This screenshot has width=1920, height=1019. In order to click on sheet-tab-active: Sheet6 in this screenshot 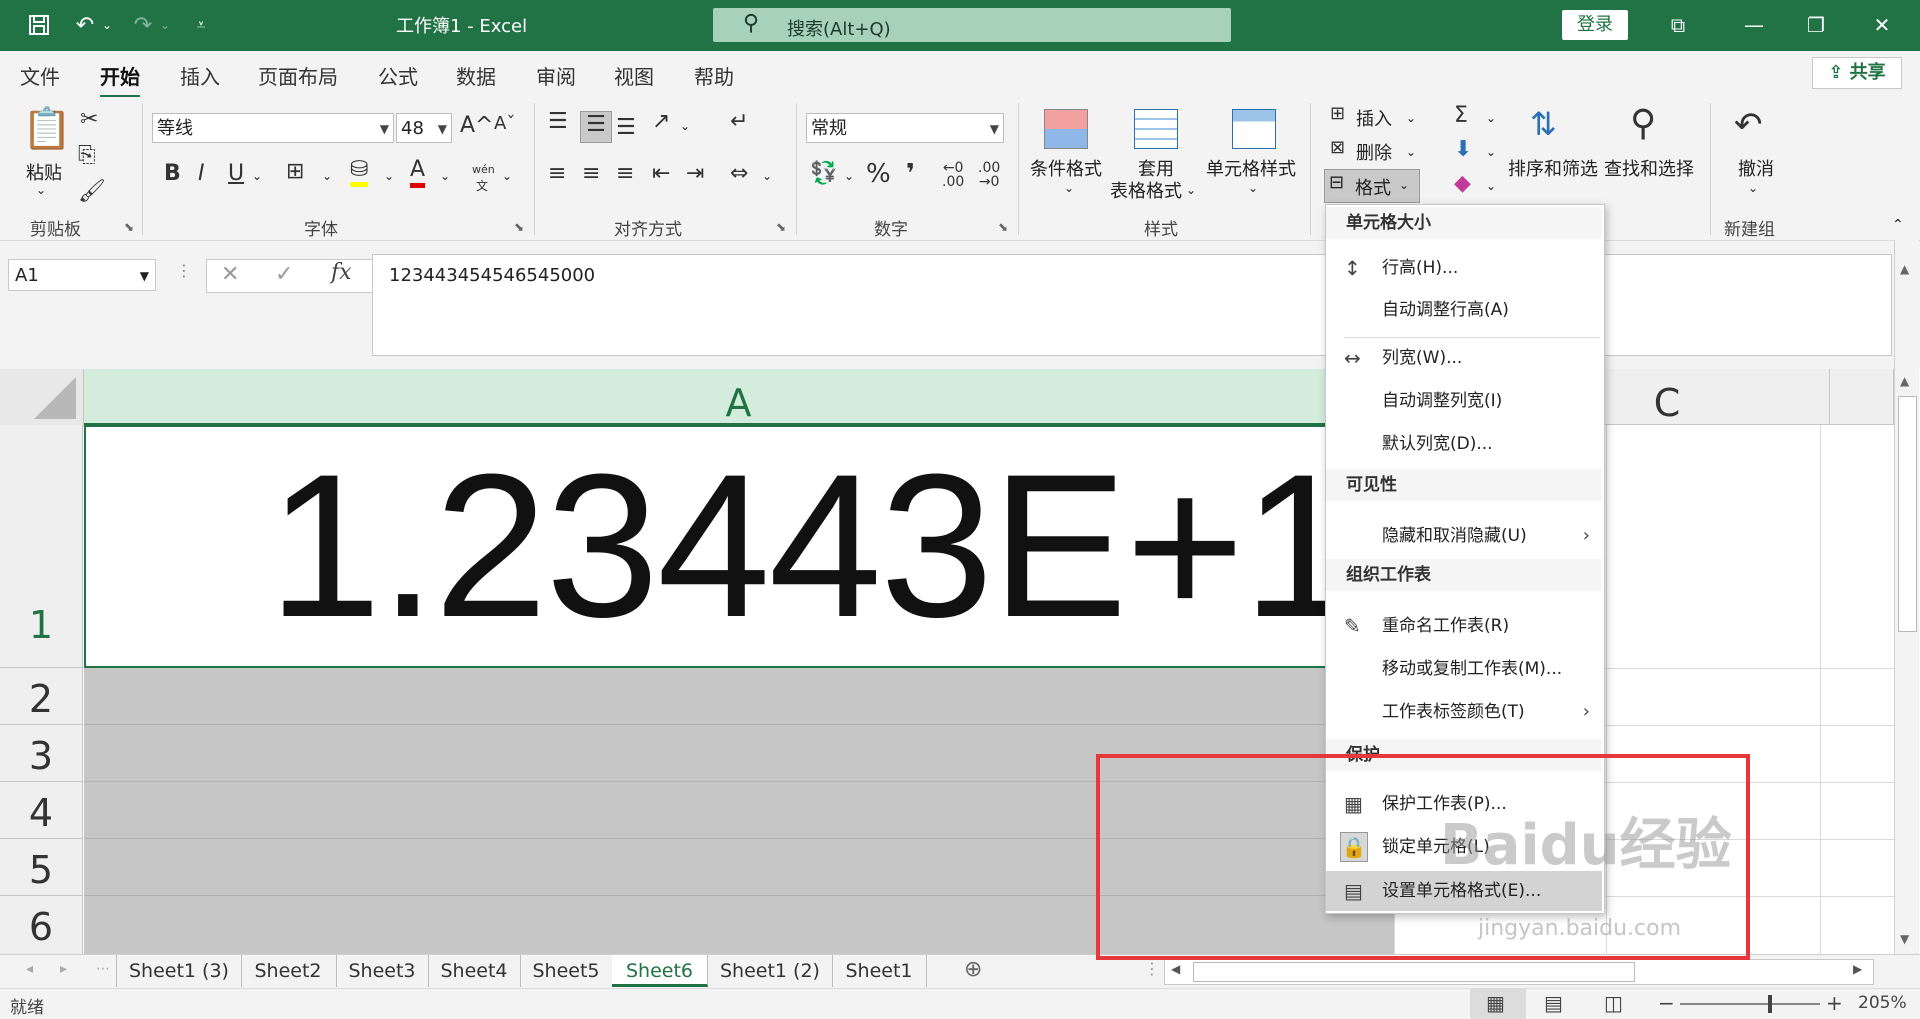, I will do `click(660, 971)`.